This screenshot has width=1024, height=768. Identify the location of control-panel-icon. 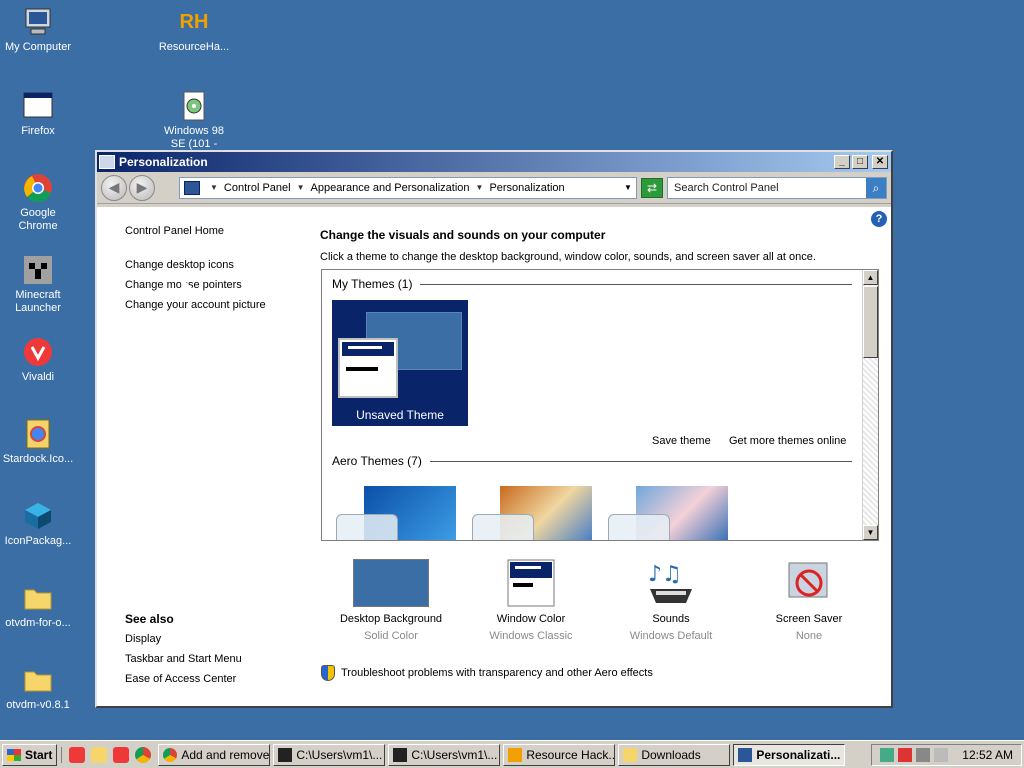
(192, 187).